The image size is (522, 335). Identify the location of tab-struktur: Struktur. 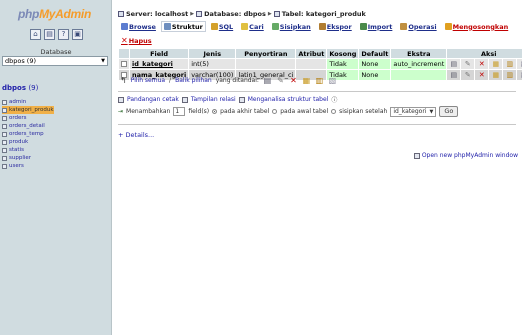
(183, 26).